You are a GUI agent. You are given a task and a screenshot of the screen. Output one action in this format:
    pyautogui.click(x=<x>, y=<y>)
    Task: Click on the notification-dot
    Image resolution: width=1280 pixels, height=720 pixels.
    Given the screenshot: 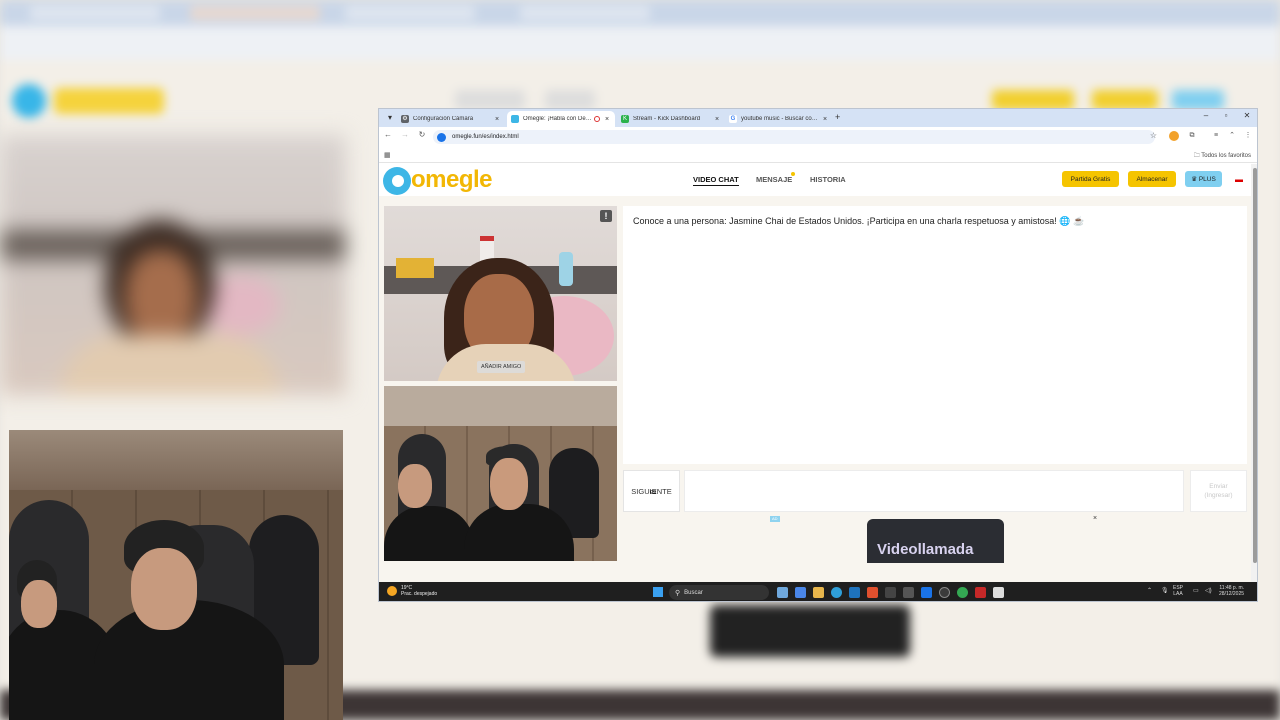 What is the action you would take?
    pyautogui.click(x=793, y=174)
    